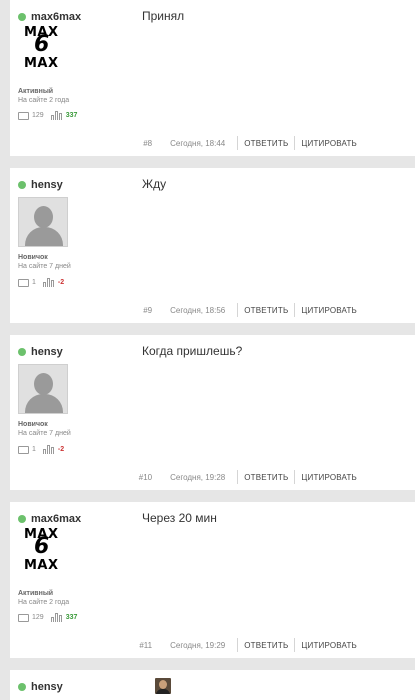 The image size is (415, 700). What do you see at coordinates (145, 645) in the screenshot?
I see `post-number: #11` at bounding box center [145, 645].